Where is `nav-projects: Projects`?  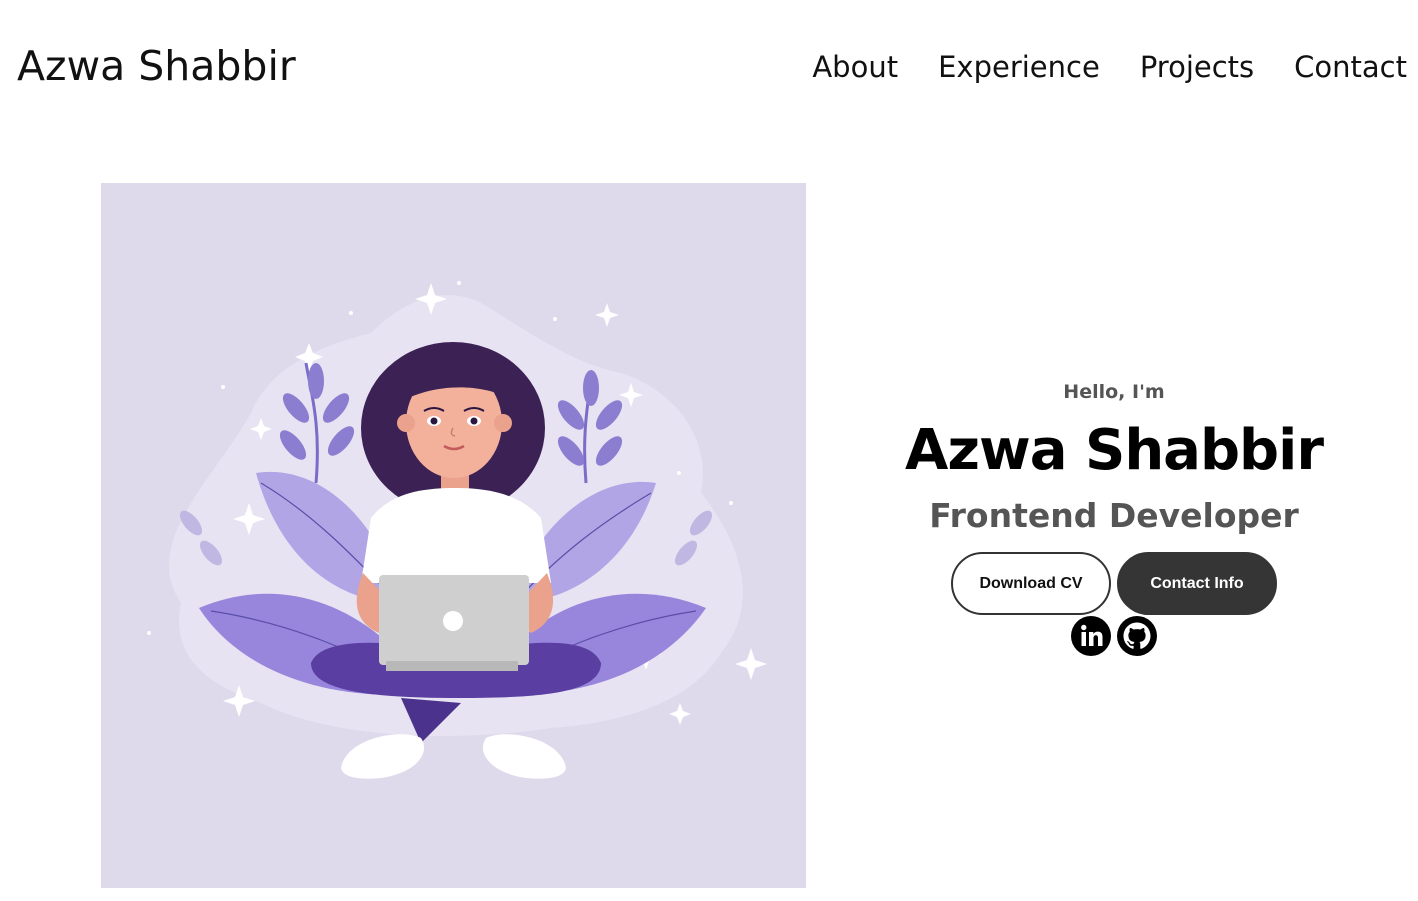 nav-projects: Projects is located at coordinates (1197, 67).